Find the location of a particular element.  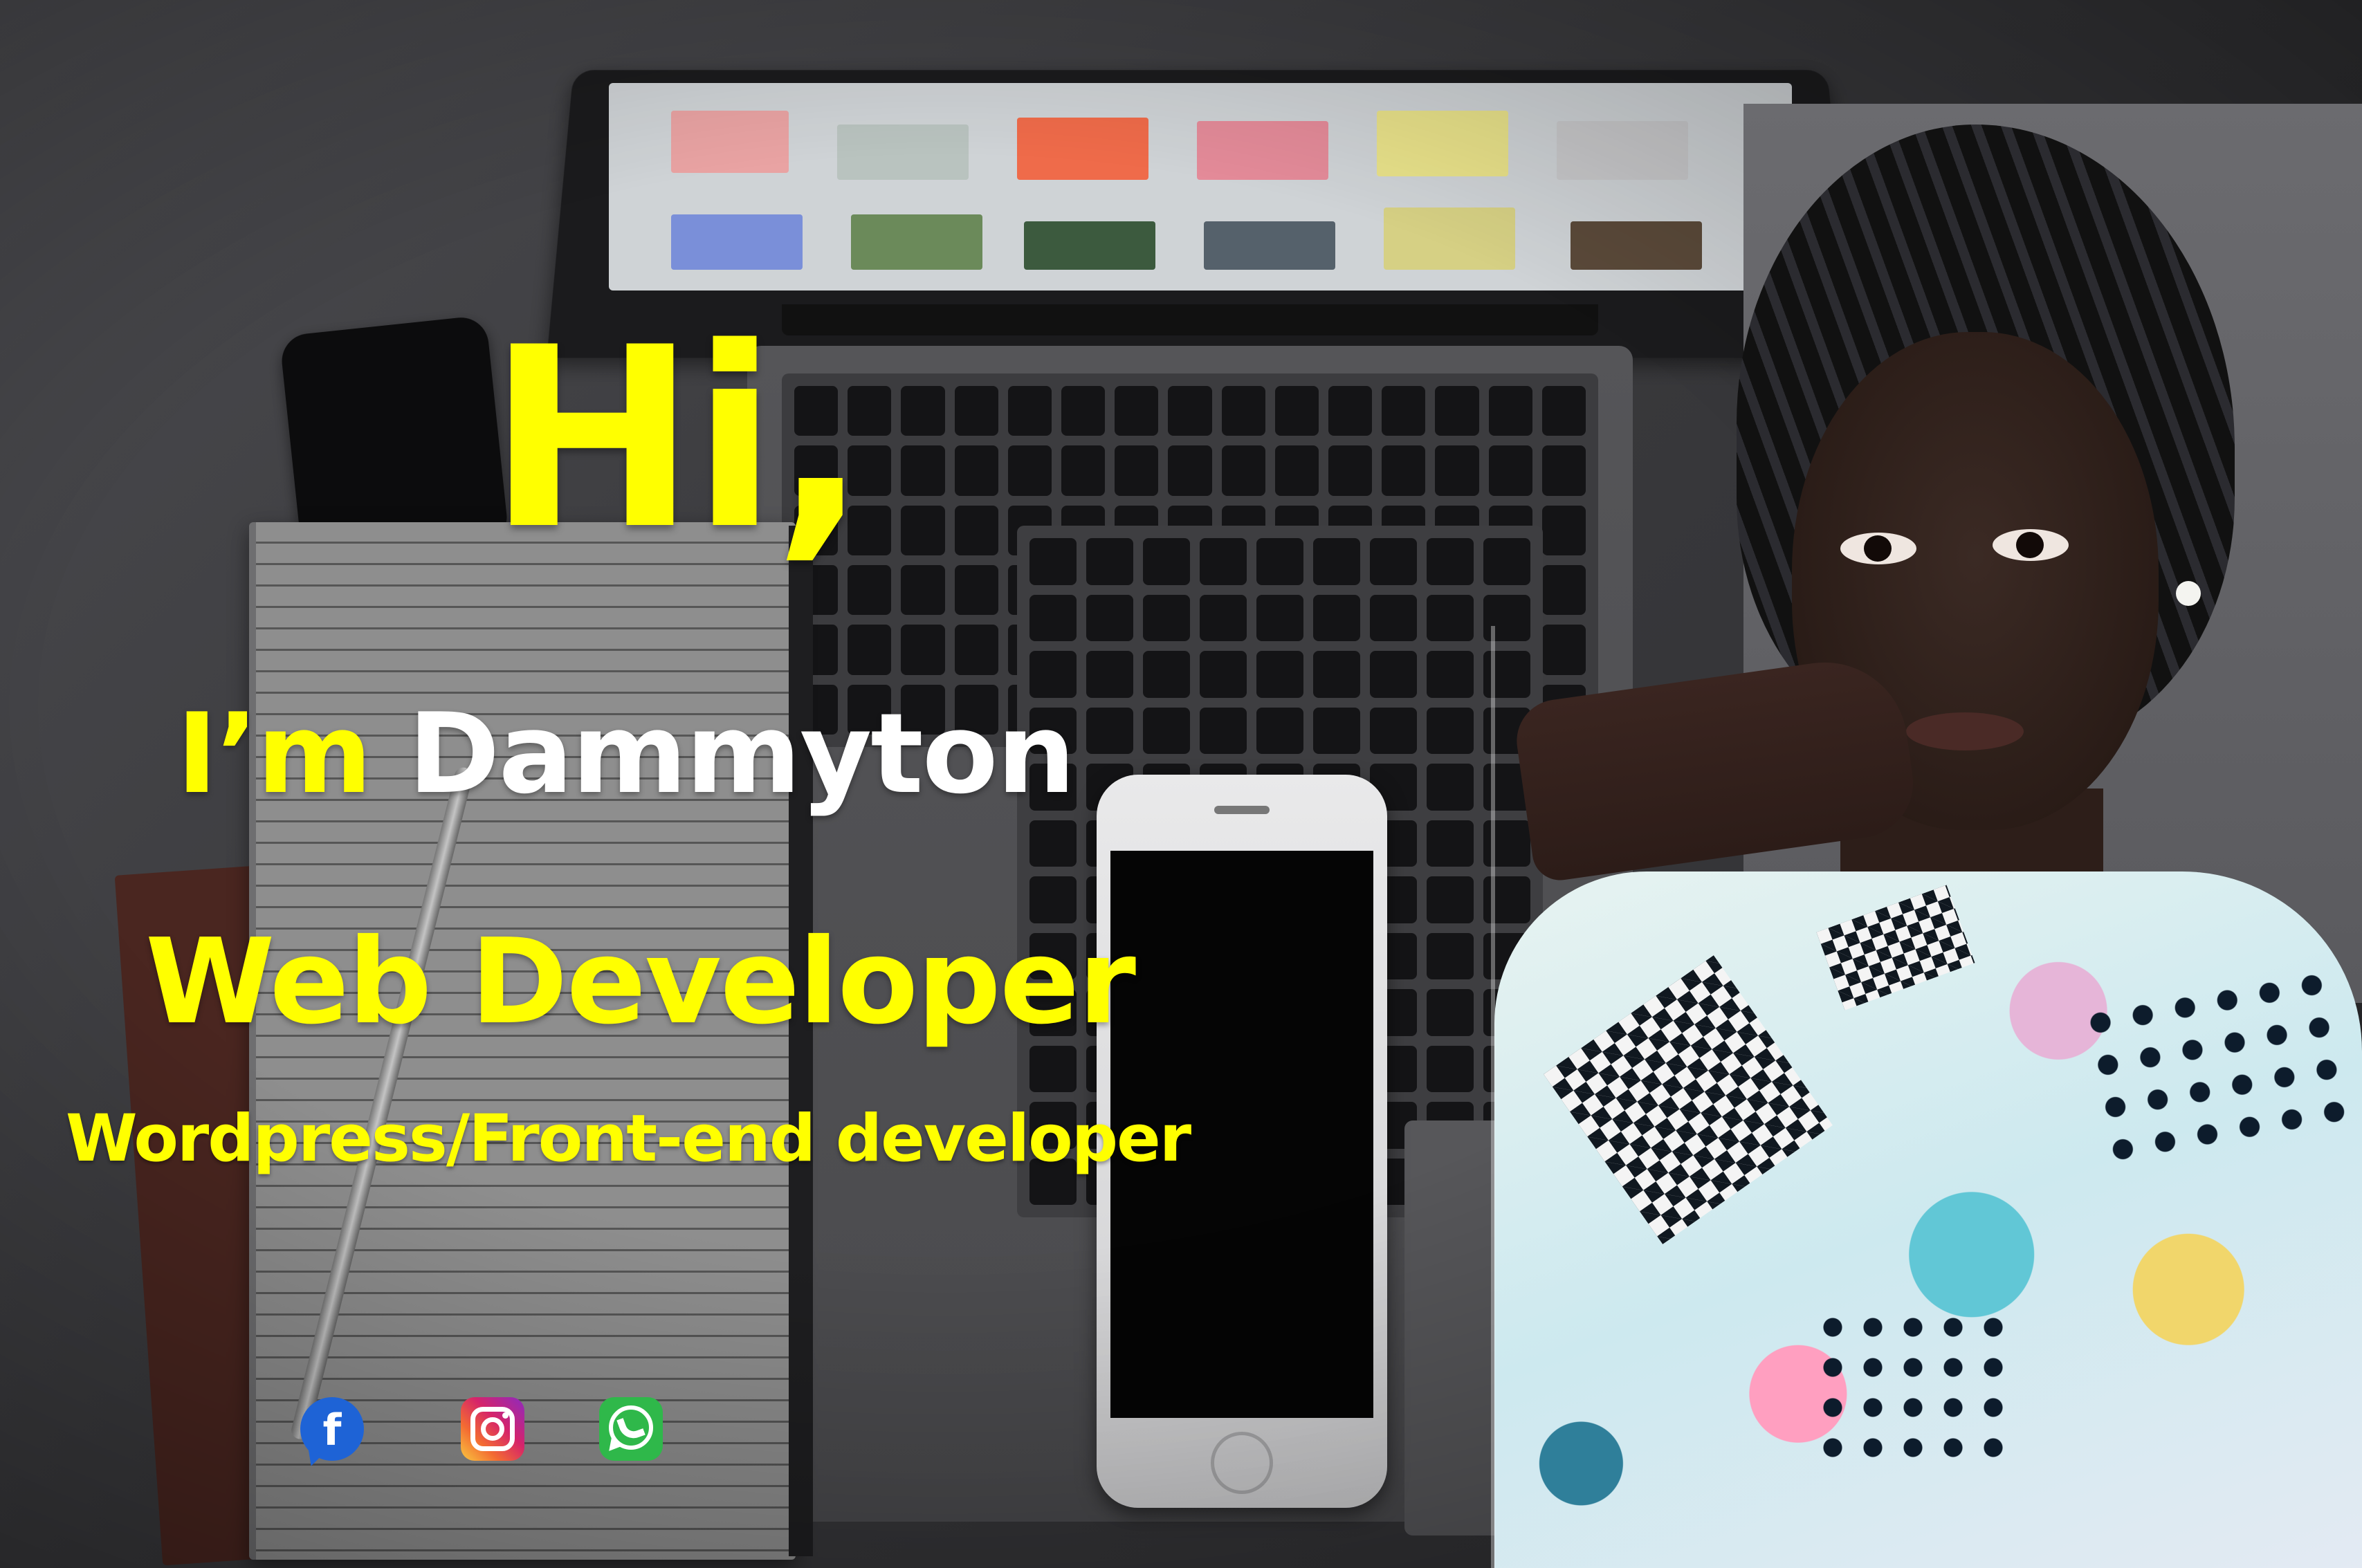

job-title: Web Developer is located at coordinates (640, 982).